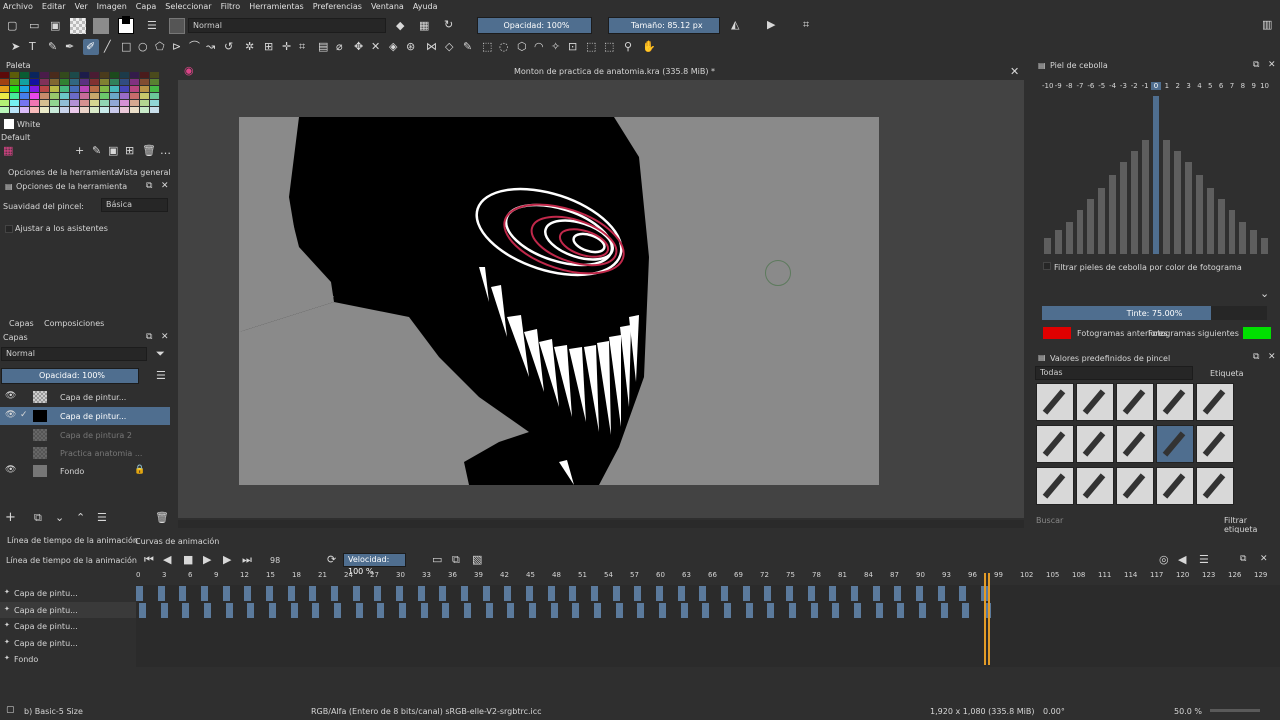  I want to click on layer-row: Capa de pintura 2, so click(85, 435).